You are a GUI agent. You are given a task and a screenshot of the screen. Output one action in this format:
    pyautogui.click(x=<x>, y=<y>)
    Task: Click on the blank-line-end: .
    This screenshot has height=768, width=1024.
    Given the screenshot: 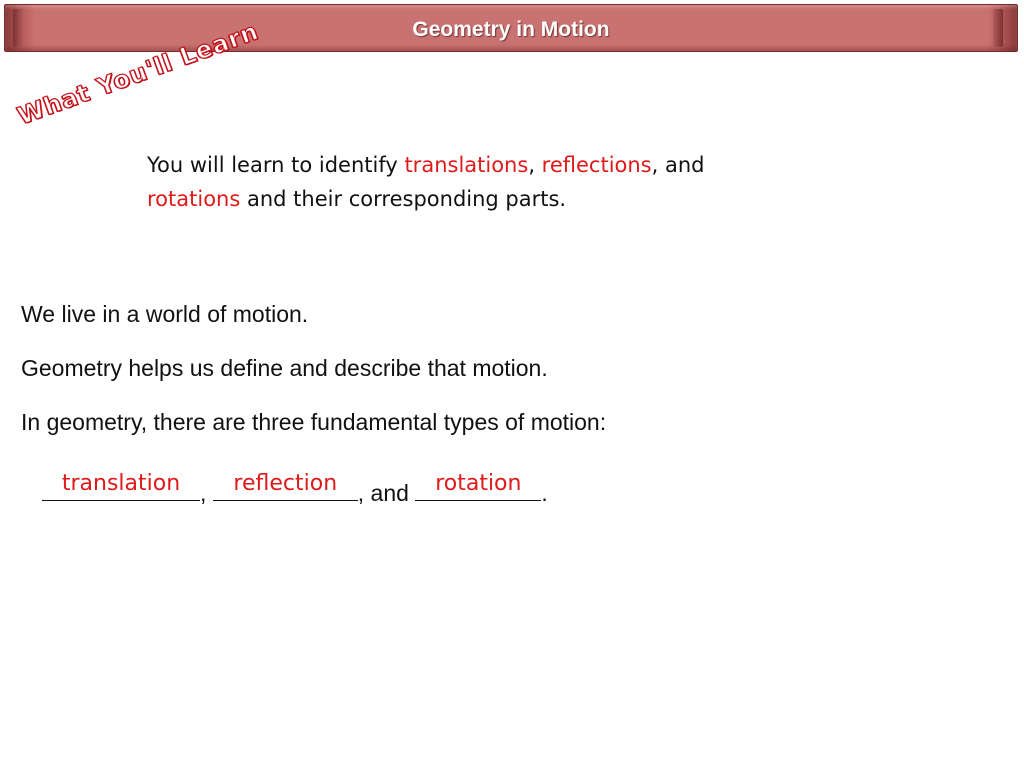 What is the action you would take?
    pyautogui.click(x=544, y=493)
    